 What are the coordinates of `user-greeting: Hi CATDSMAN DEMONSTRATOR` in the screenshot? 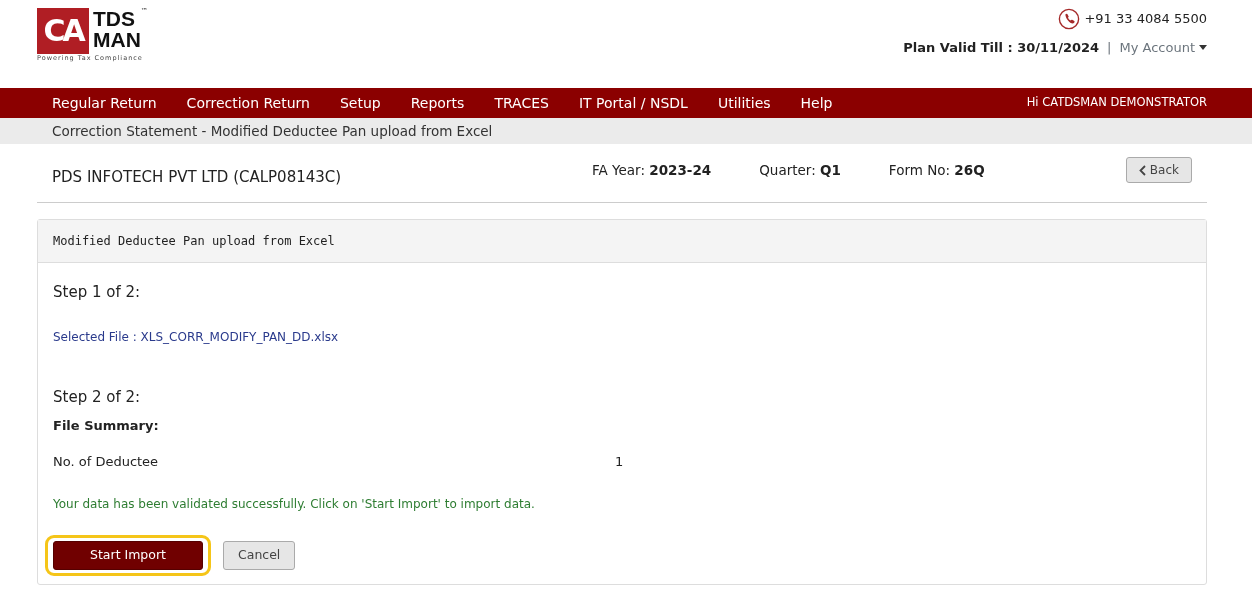 It's located at (1116, 103).